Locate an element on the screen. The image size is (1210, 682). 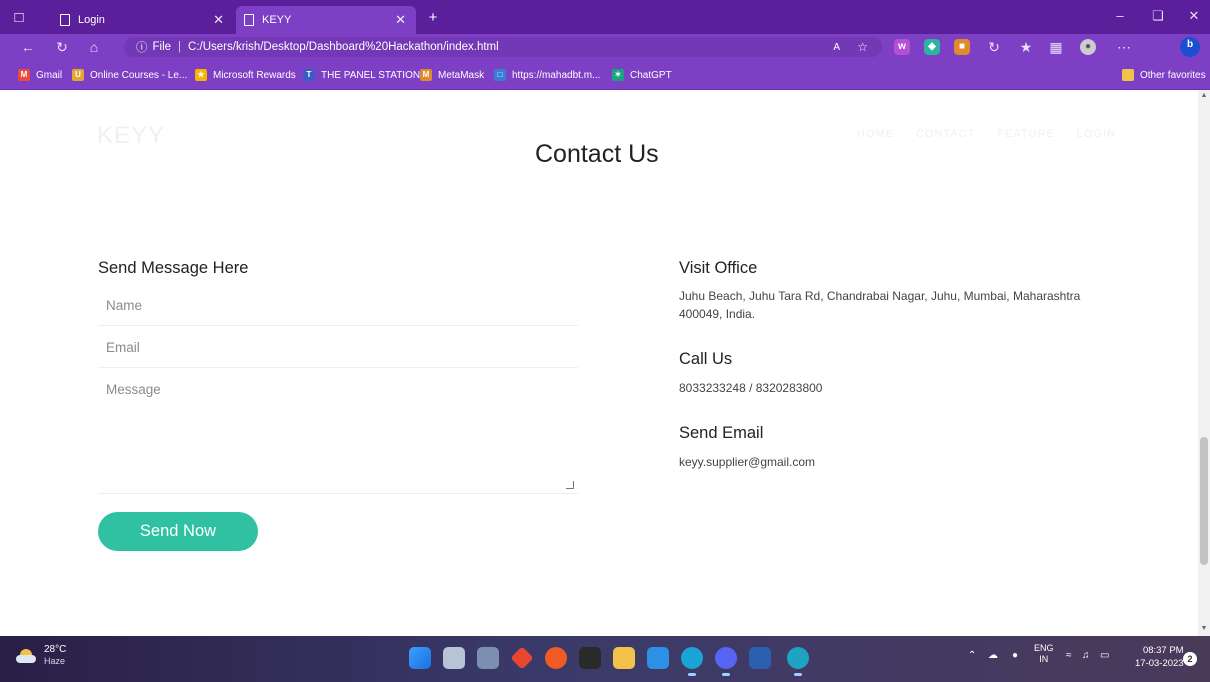
tab-label: Login is located at coordinates (91, 20).